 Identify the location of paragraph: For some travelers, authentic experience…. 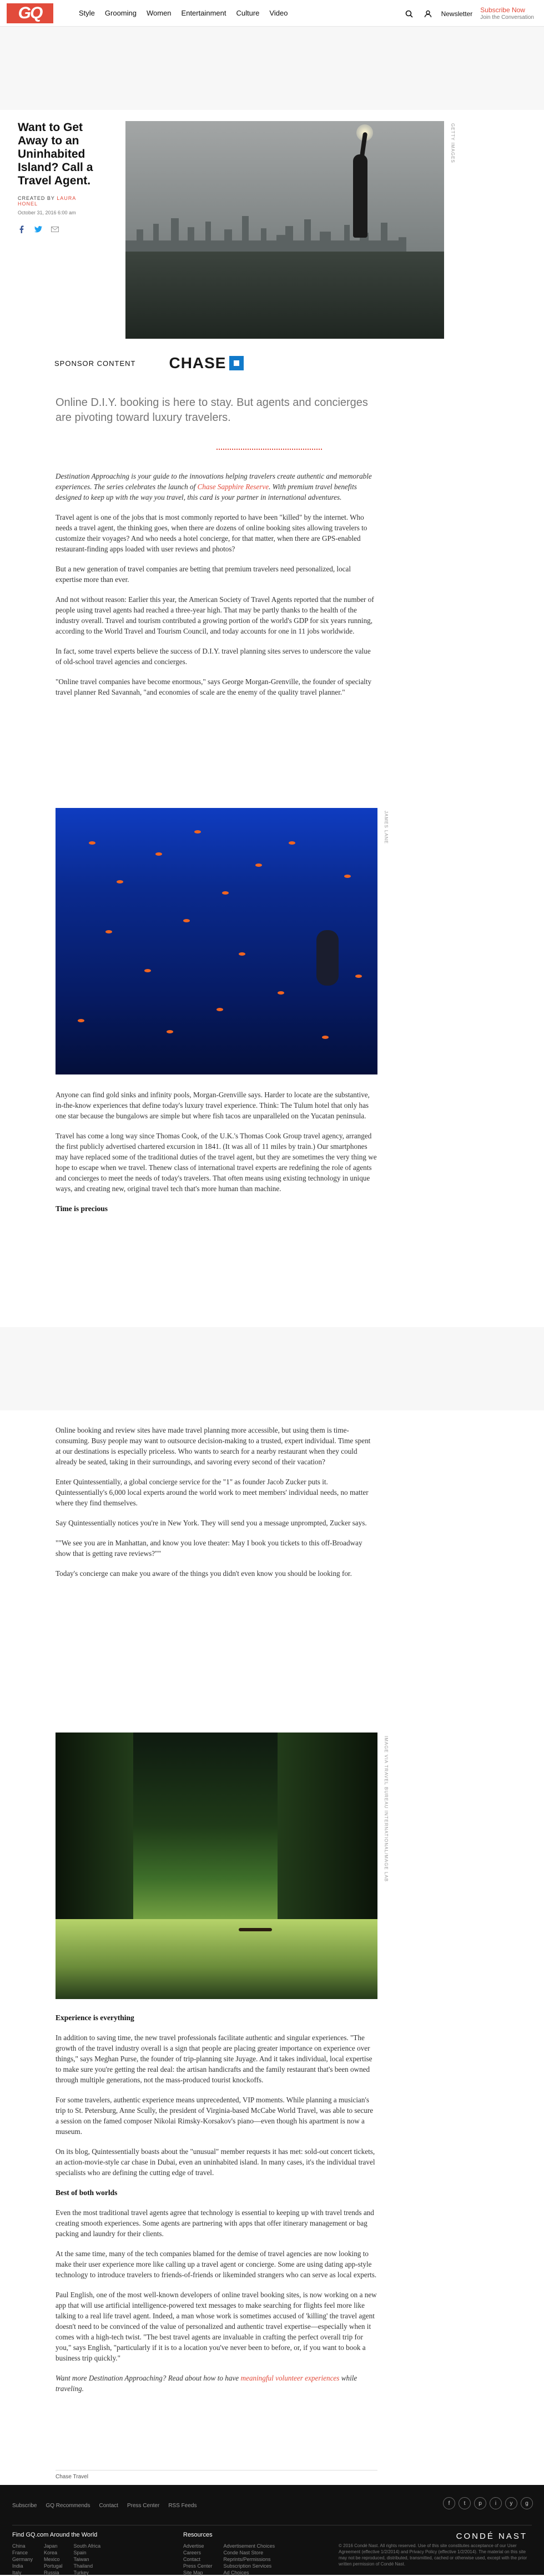
(215, 2116).